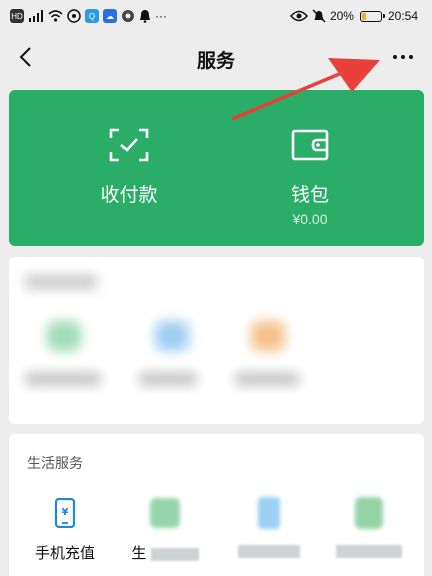 This screenshot has height=576, width=432. What do you see at coordinates (161, 16) in the screenshot?
I see `status-ellipsis: ···` at bounding box center [161, 16].